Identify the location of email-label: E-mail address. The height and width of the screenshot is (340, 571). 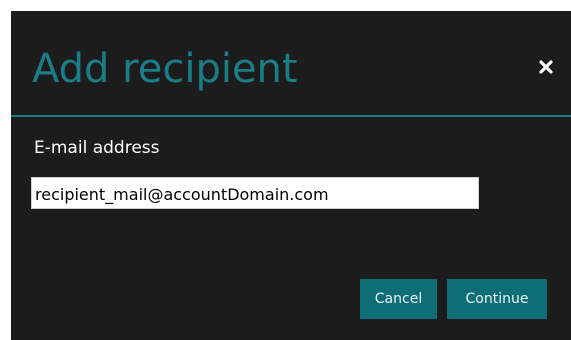
(97, 148).